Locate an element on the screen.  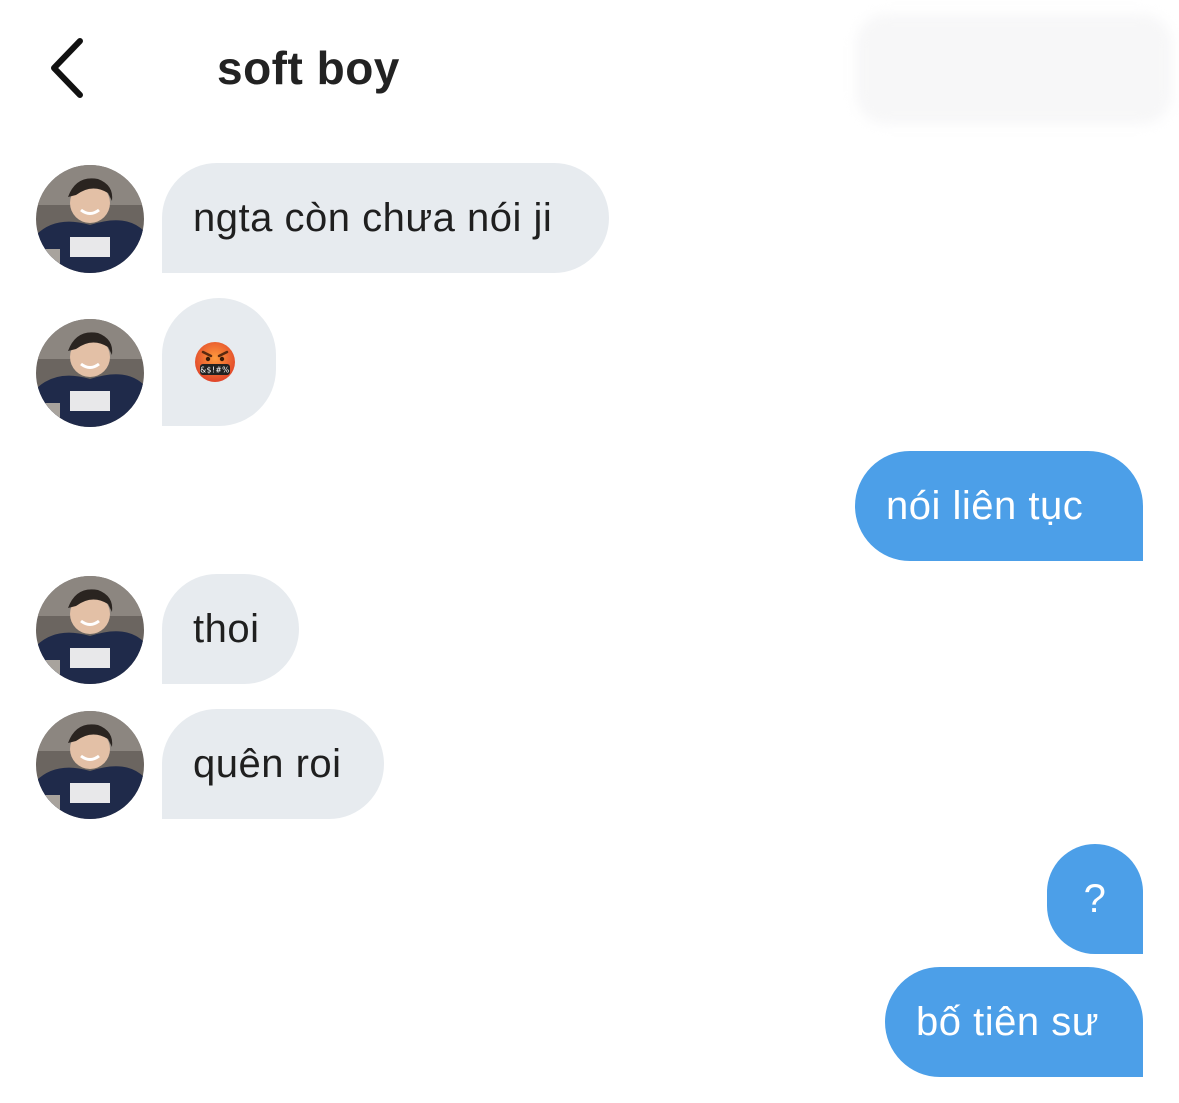
face-with-symbols-on-mouth-icon: &$!#% is located at coordinates (215, 362).